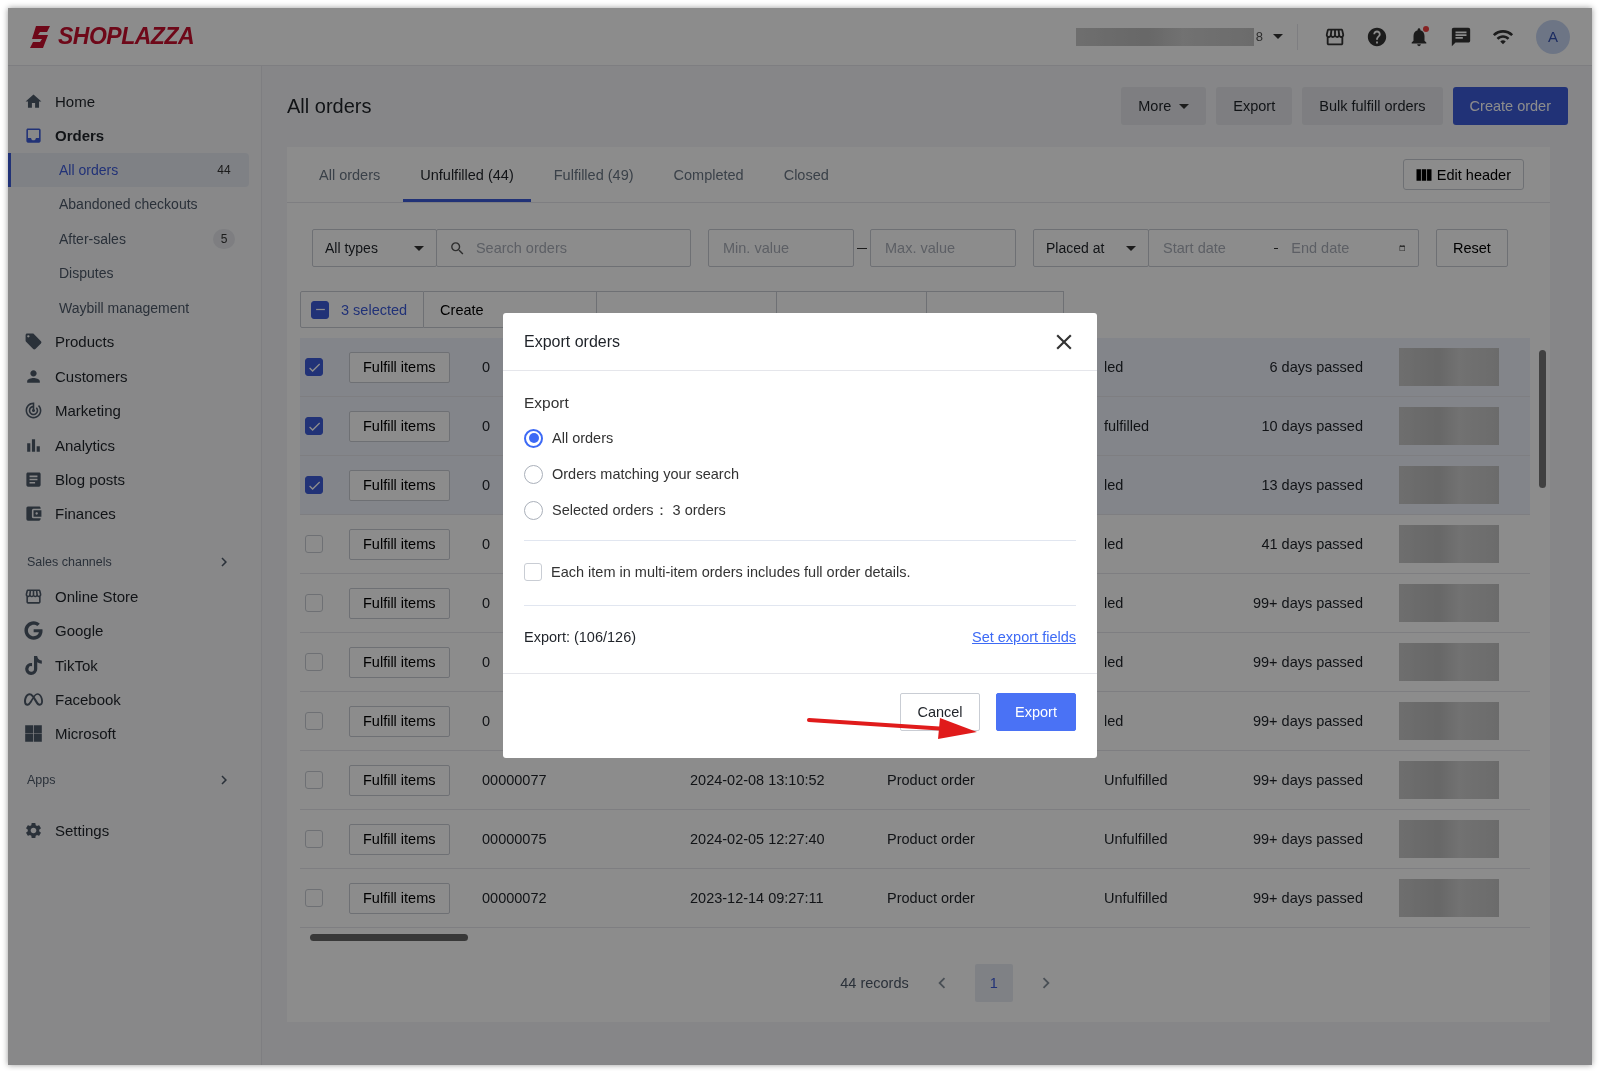 The height and width of the screenshot is (1071, 1600). Describe the element at coordinates (1312, 485) in the screenshot. I see `age-cell: 13 days passed` at that location.